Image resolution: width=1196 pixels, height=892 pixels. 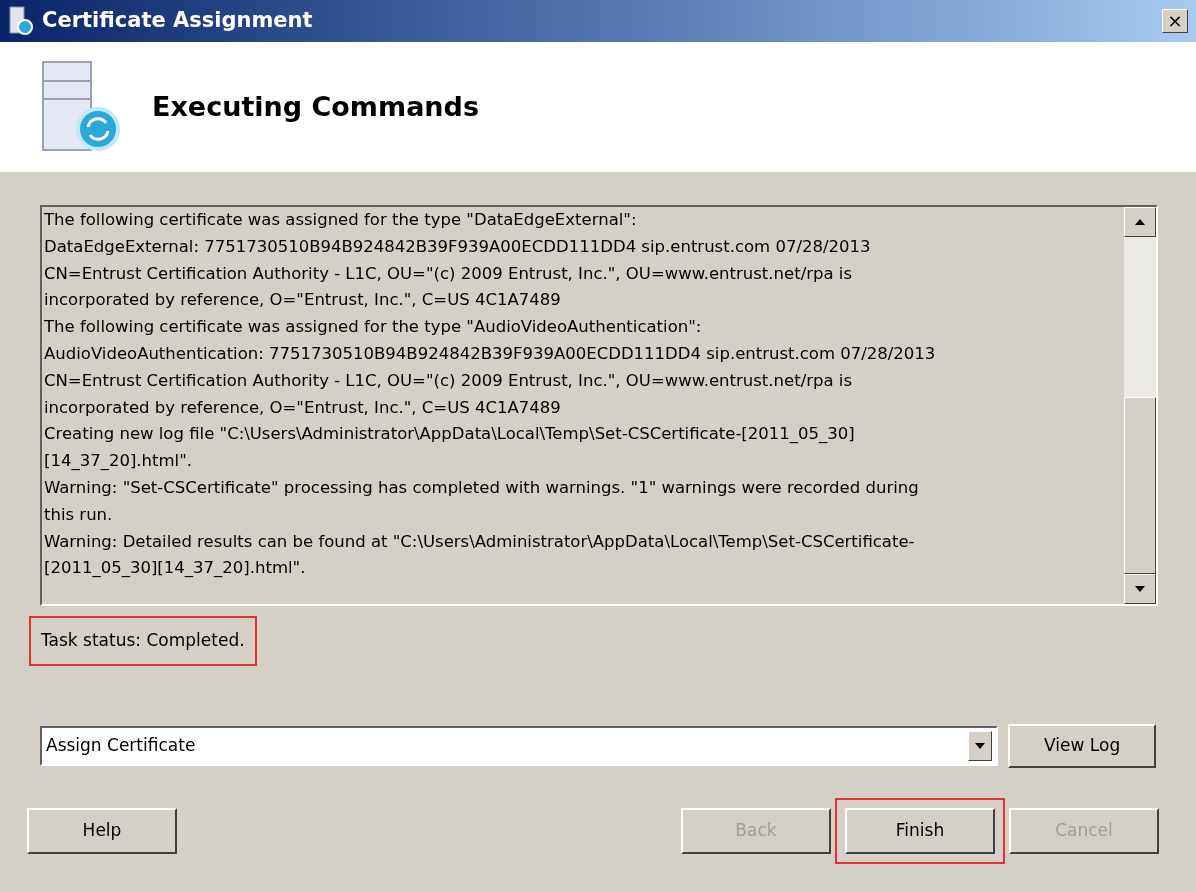 I want to click on log-line: Warning: "Set-CSCertificate" processing has completed with warnings. "1" warnings were recorded during, so click(x=481, y=487).